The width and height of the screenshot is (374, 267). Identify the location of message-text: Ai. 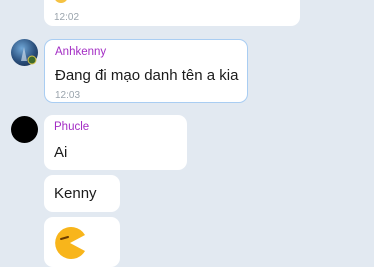
(61, 152).